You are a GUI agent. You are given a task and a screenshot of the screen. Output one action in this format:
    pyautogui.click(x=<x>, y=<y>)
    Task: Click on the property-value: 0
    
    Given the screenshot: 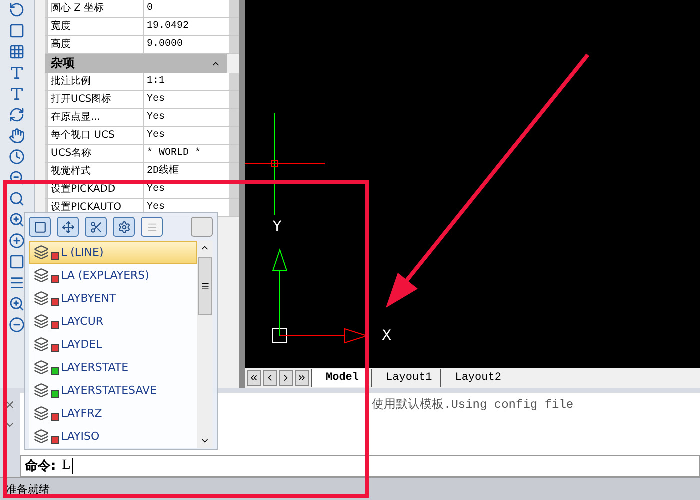 What is the action you would take?
    pyautogui.click(x=186, y=8)
    